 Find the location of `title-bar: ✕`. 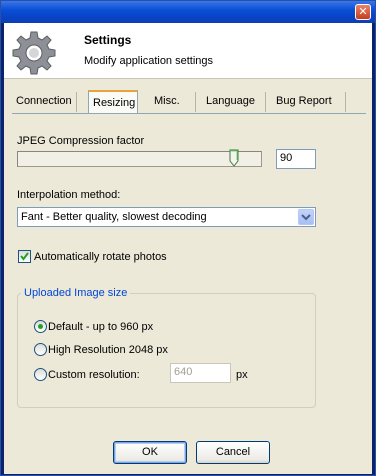

title-bar: ✕ is located at coordinates (188, 12).